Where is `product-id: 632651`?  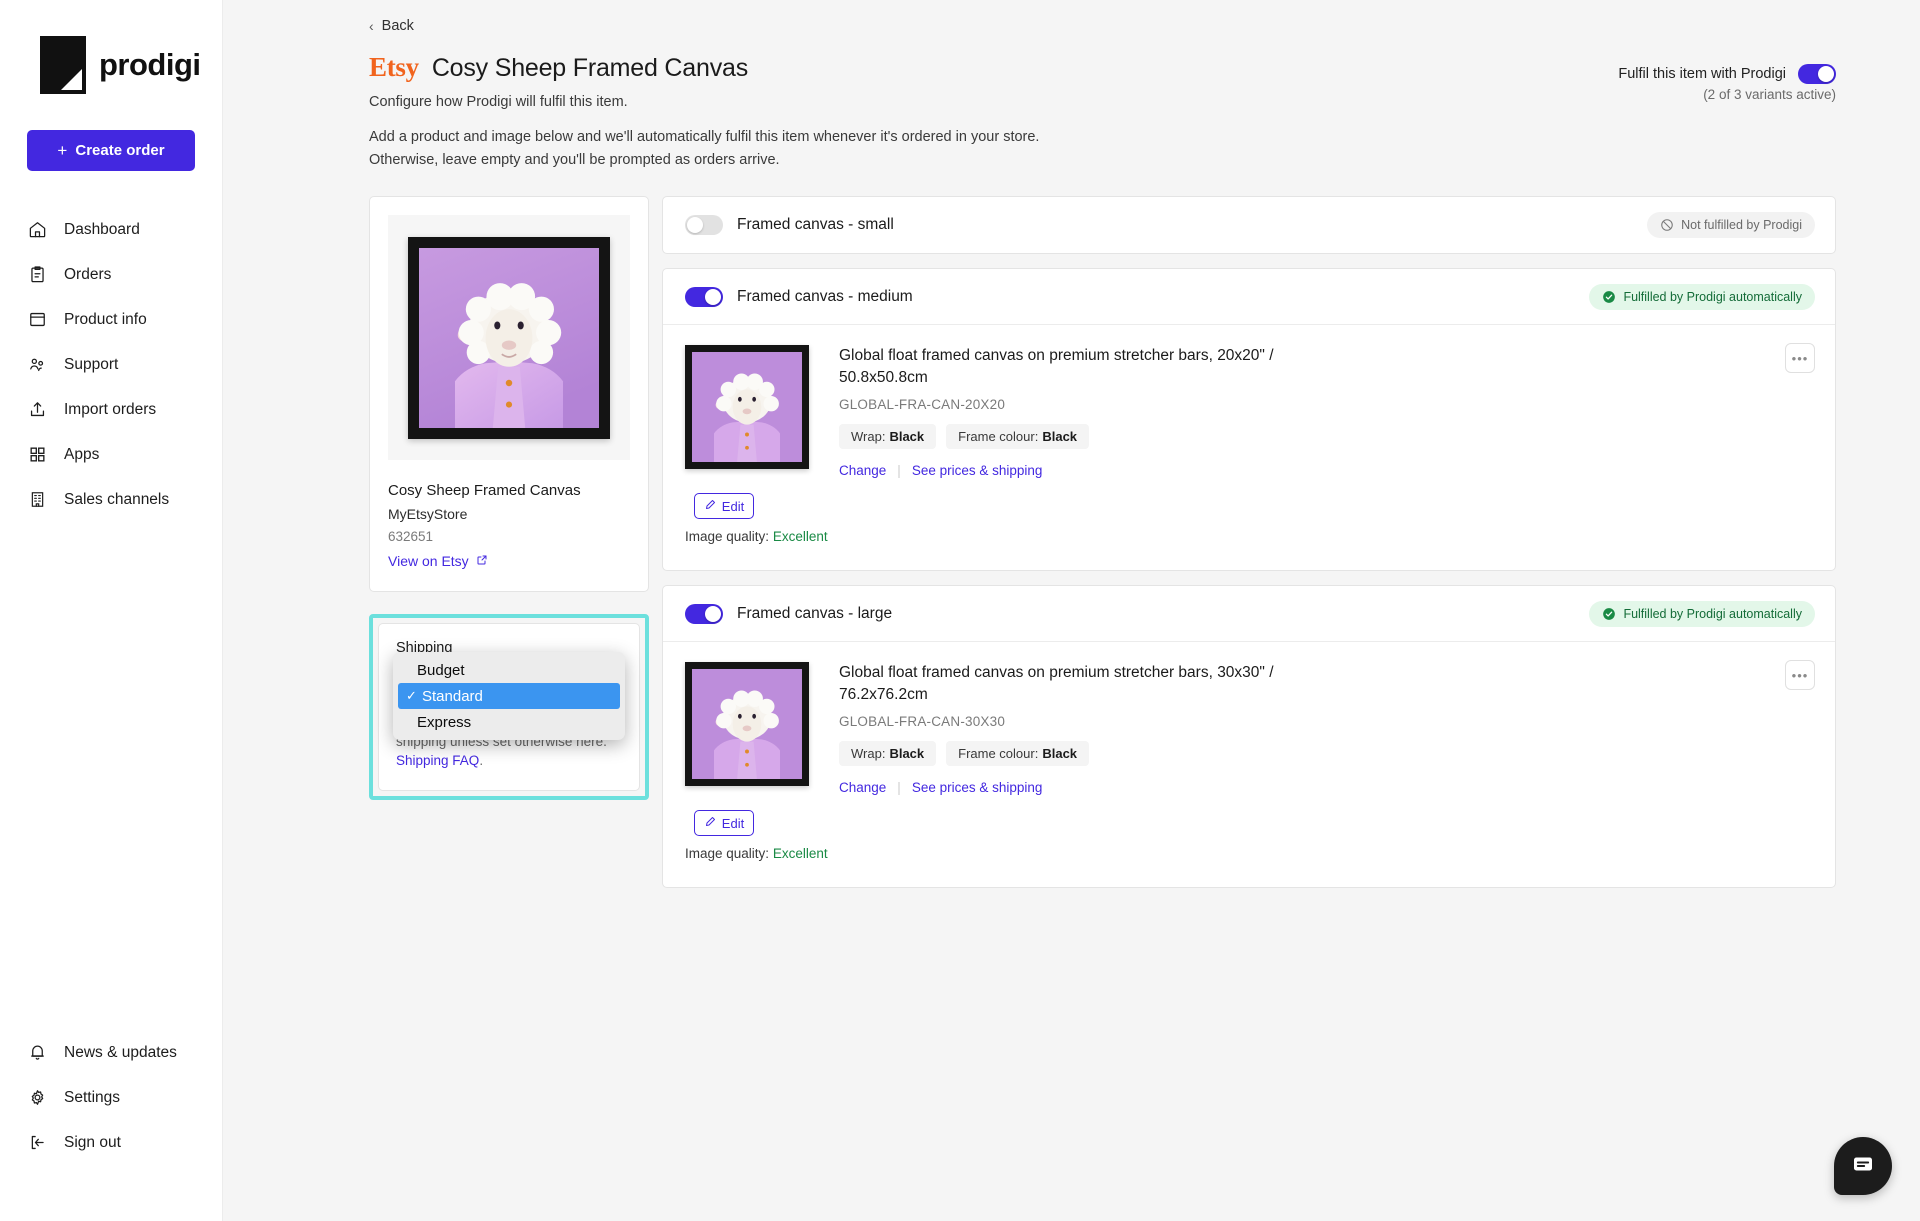
product-id: 632651 is located at coordinates (411, 537).